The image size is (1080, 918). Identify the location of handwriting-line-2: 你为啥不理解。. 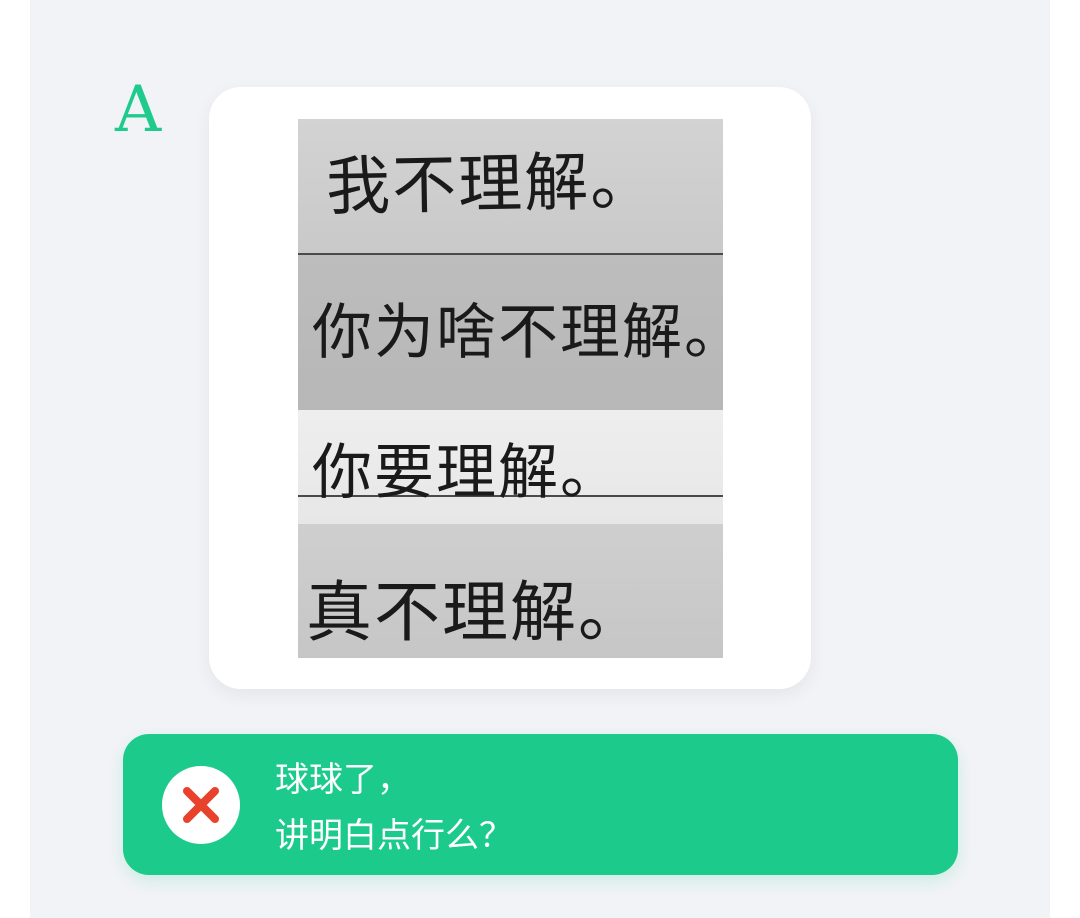
(517, 333).